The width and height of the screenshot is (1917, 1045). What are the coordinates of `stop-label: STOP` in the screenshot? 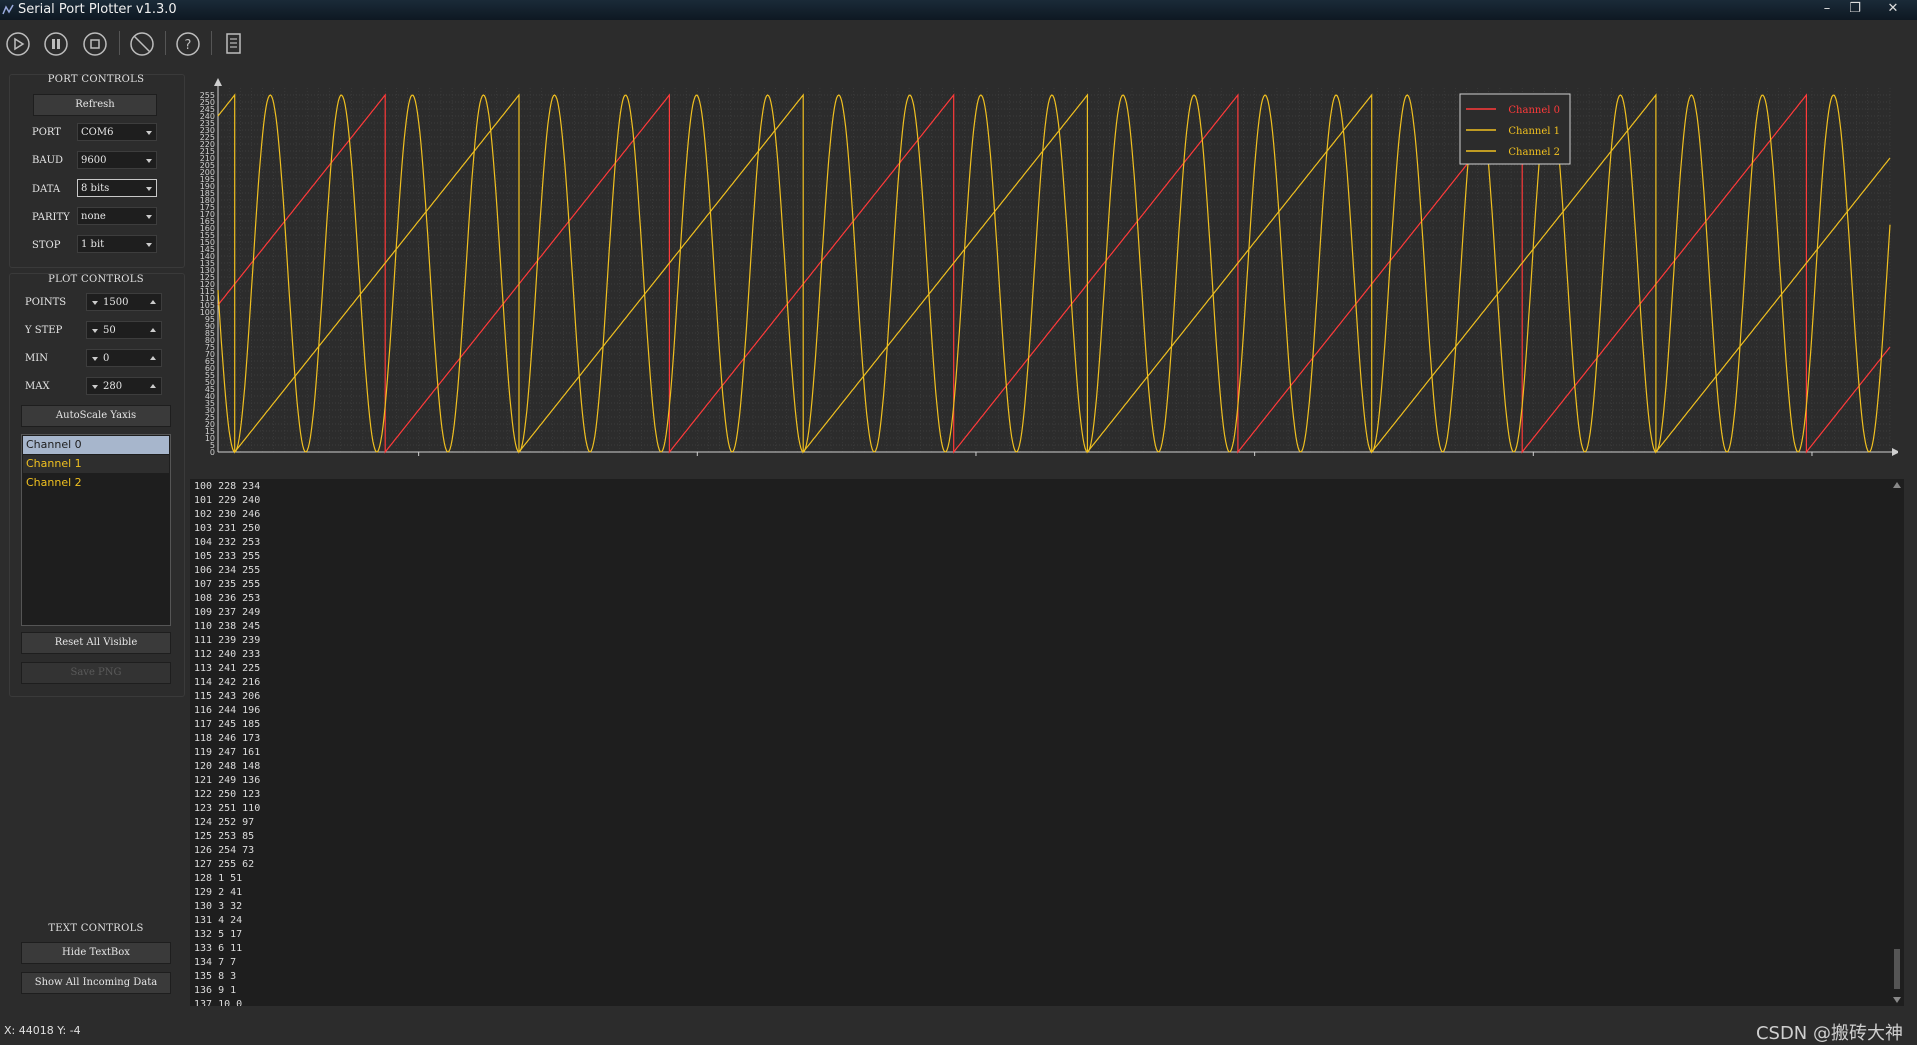 It's located at (46, 245).